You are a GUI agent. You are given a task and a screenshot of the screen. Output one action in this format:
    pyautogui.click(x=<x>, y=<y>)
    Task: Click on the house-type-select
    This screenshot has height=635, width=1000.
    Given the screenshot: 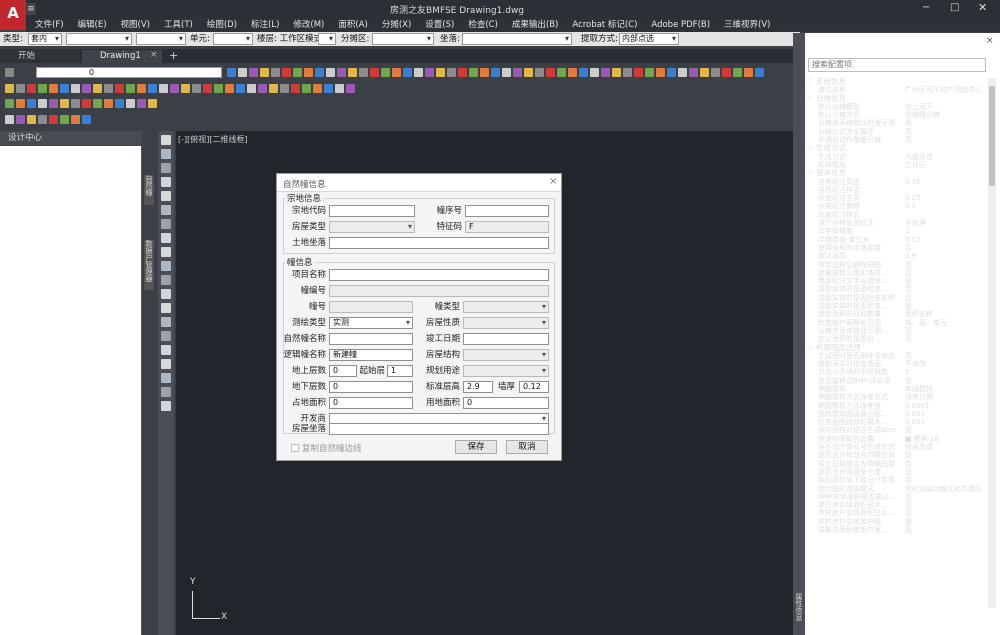 What is the action you would take?
    pyautogui.click(x=372, y=227)
    